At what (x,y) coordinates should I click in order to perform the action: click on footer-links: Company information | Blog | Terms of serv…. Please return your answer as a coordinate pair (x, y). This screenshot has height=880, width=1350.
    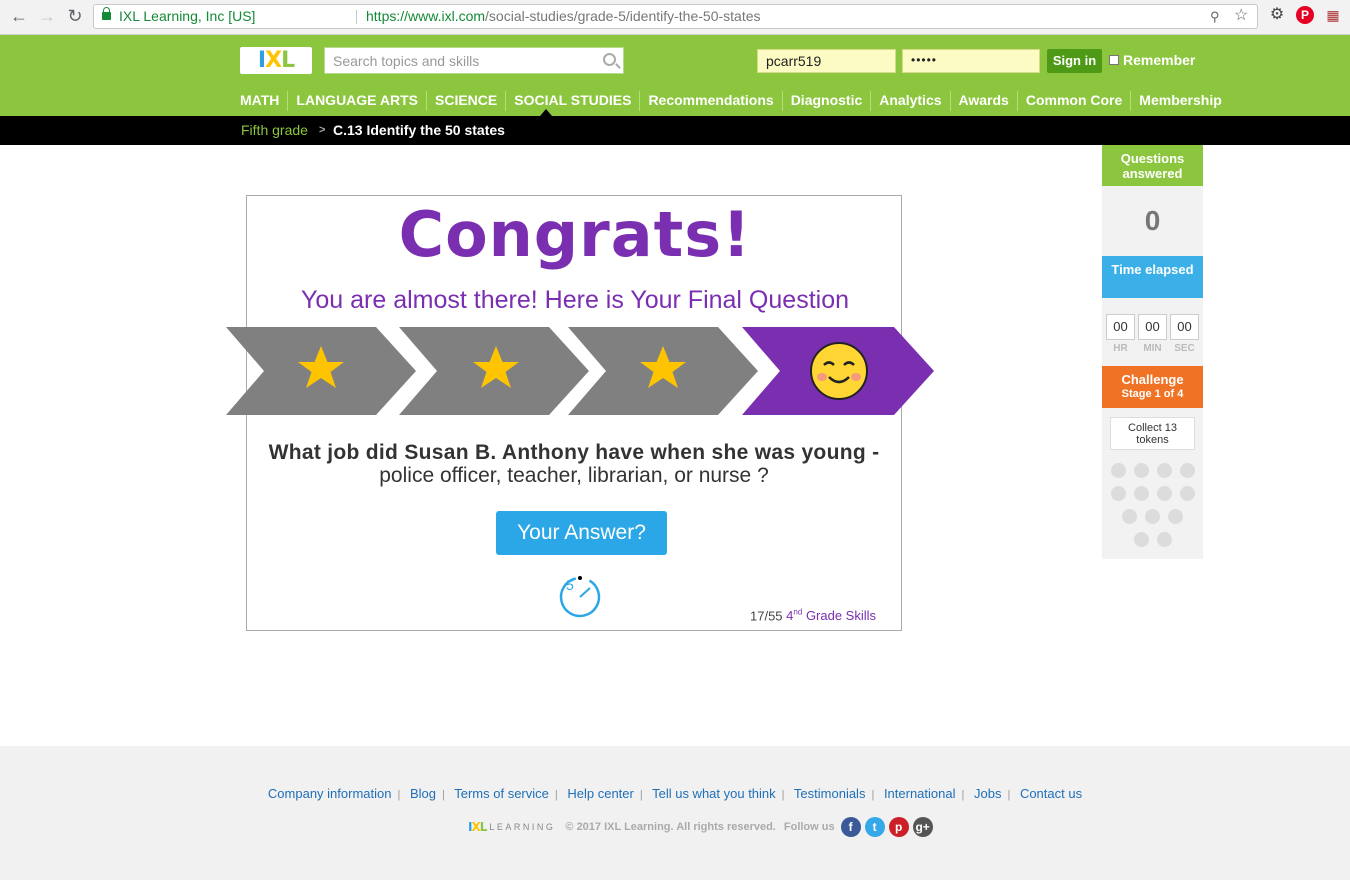
    Looking at the image, I should click on (675, 793).